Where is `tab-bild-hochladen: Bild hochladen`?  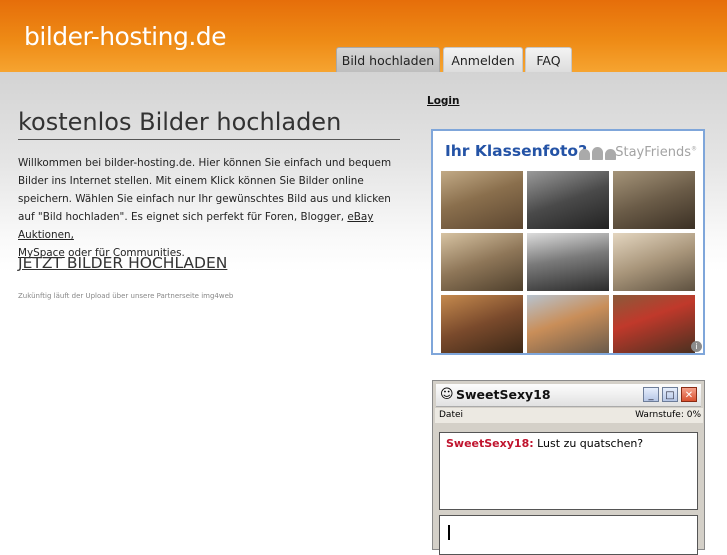
tab-bild-hochladen: Bild hochladen is located at coordinates (388, 60).